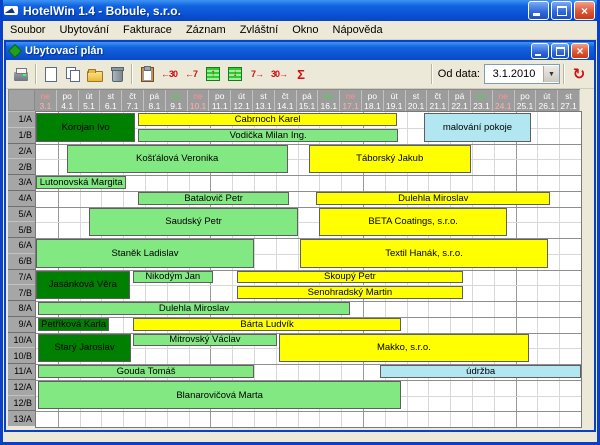  I want to click on forward-7-days-button: 7→, so click(257, 74).